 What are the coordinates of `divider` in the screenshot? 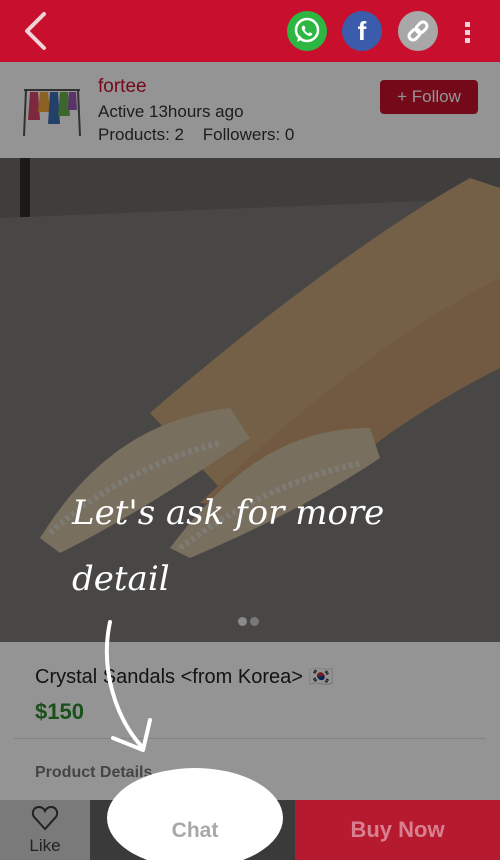 It's located at (250, 738).